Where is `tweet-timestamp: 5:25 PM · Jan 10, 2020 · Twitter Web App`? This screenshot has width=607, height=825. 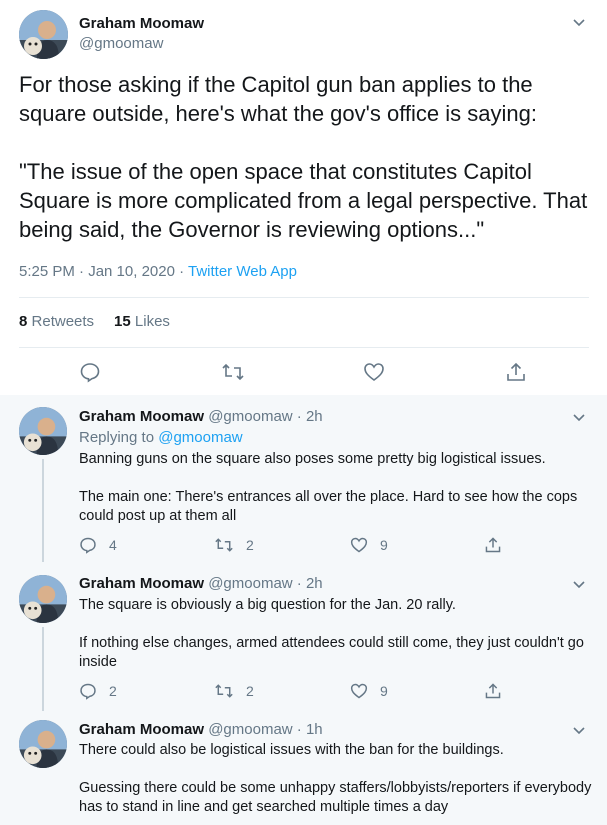 tweet-timestamp: 5:25 PM · Jan 10, 2020 · Twitter Web App is located at coordinates (158, 271).